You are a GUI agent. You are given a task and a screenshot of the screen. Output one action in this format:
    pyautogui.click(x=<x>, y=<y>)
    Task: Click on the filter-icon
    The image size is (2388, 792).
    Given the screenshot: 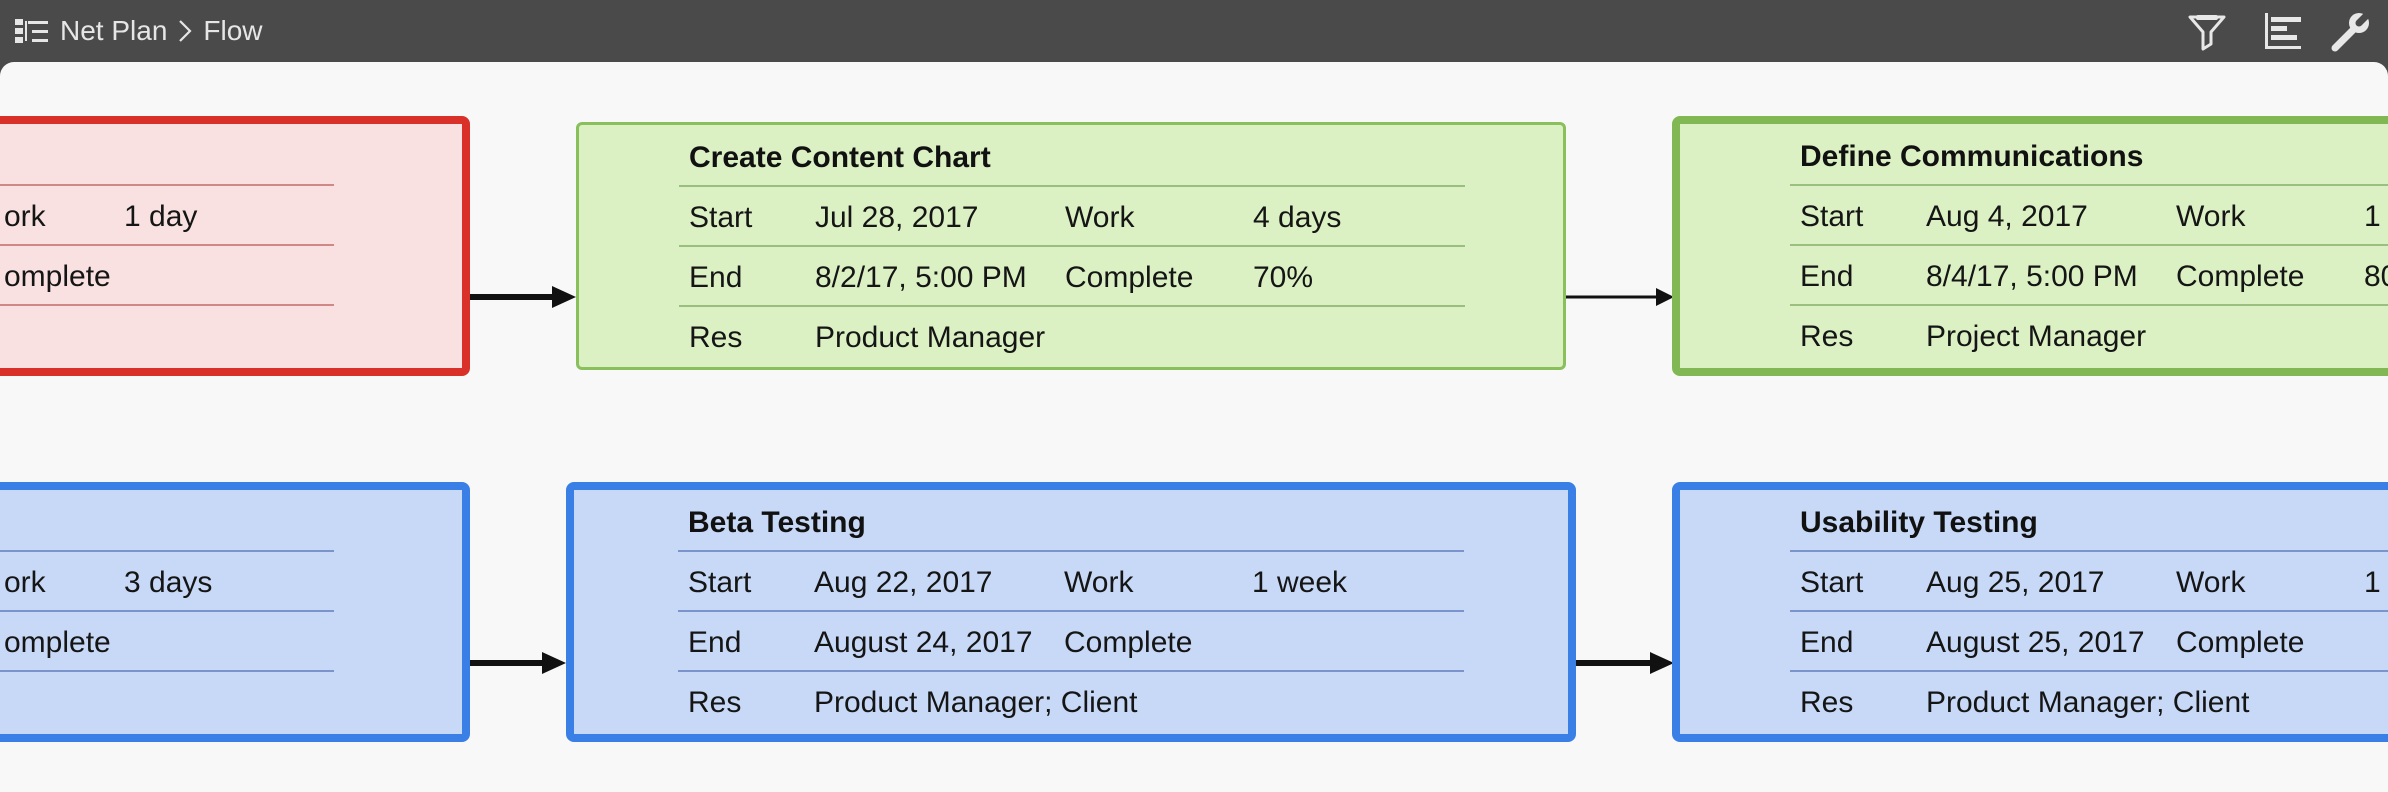 What is the action you would take?
    pyautogui.click(x=2207, y=33)
    